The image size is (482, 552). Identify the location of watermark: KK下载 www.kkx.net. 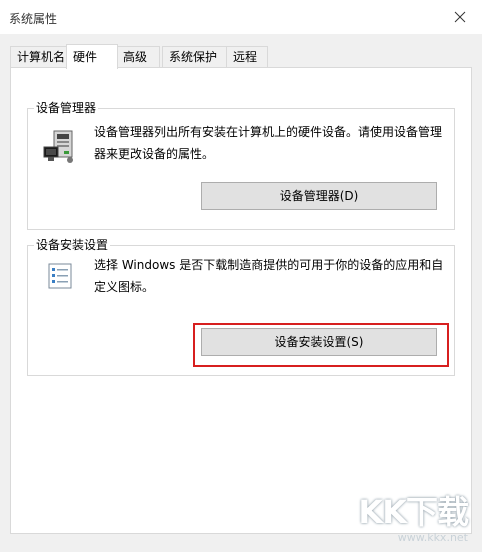
(413, 515).